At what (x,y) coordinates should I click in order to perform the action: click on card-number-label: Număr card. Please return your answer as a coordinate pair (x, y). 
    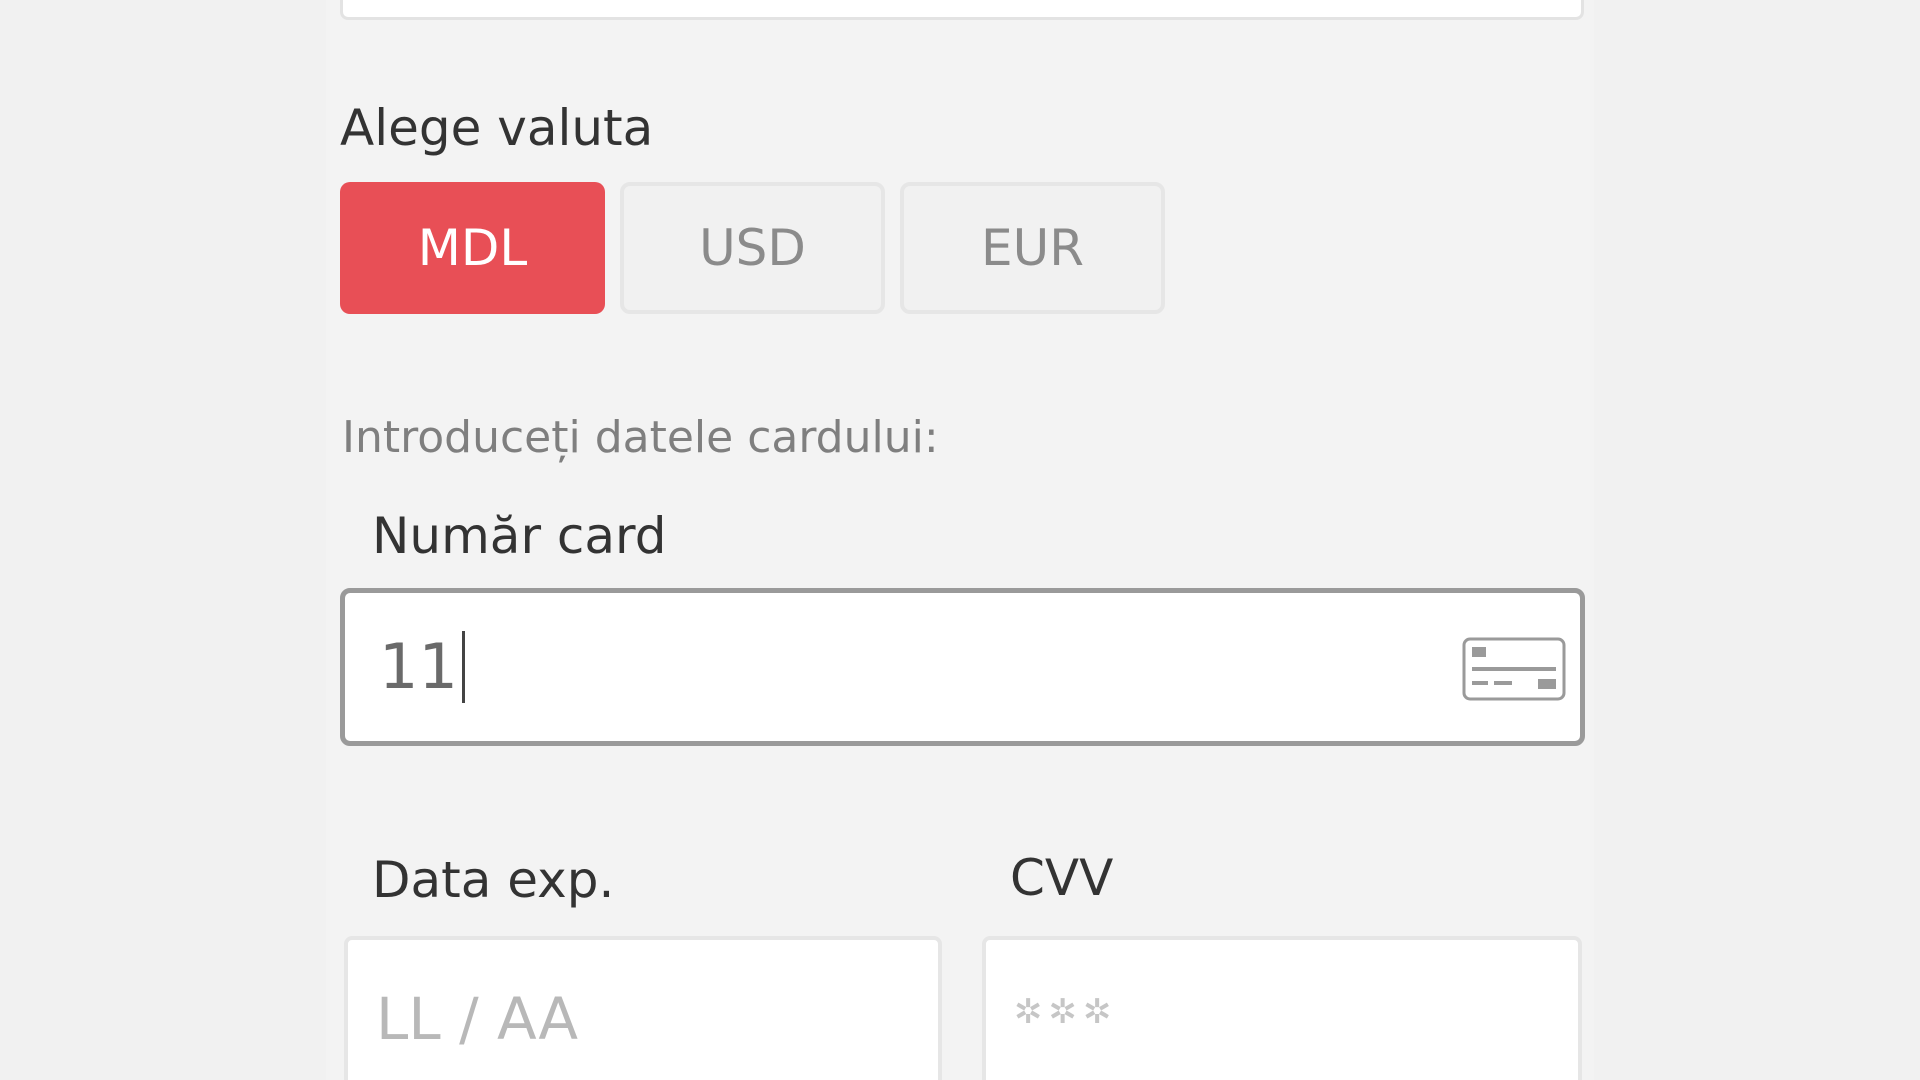
    Looking at the image, I should click on (519, 536).